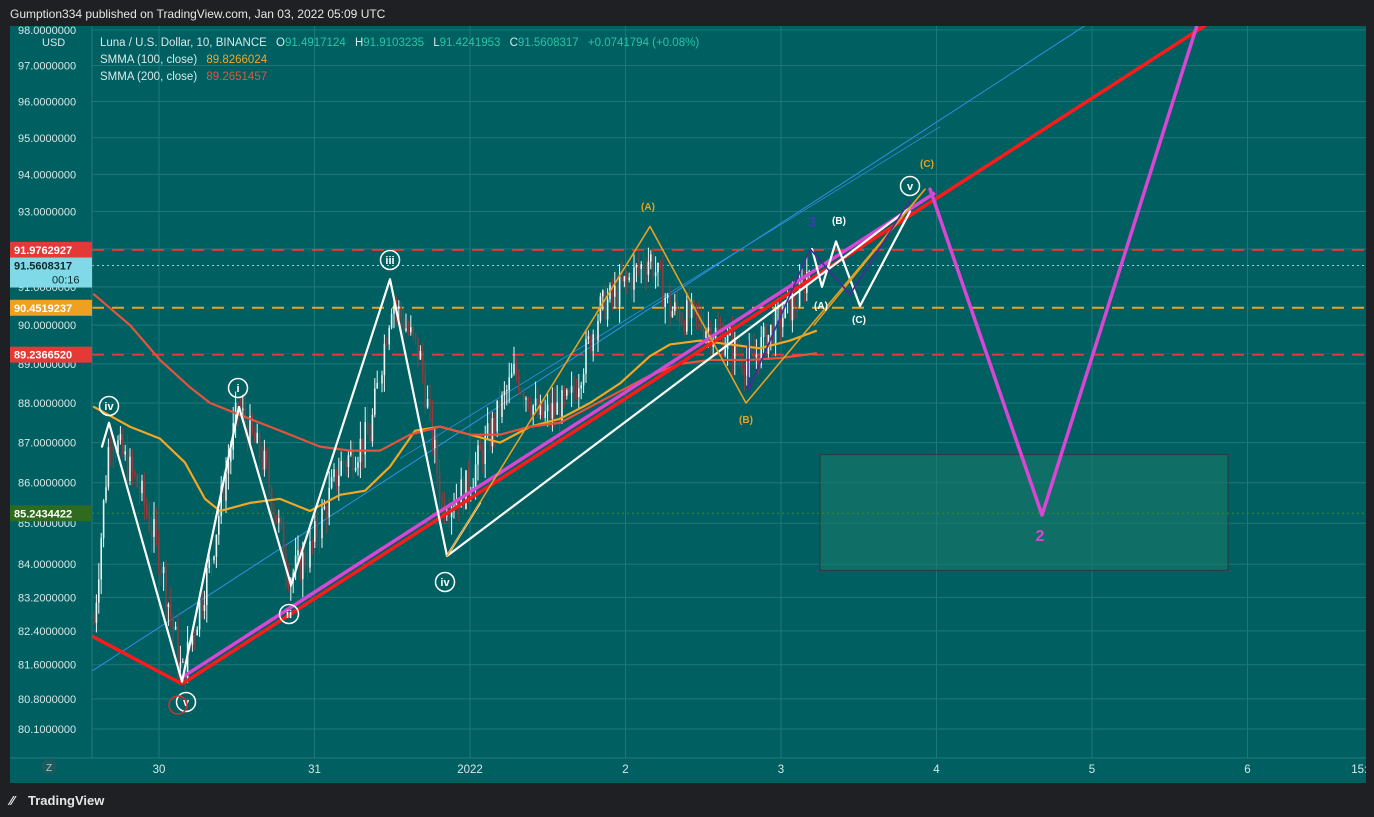 This screenshot has width=1374, height=817. I want to click on x-tick-label: 3, so click(781, 770).